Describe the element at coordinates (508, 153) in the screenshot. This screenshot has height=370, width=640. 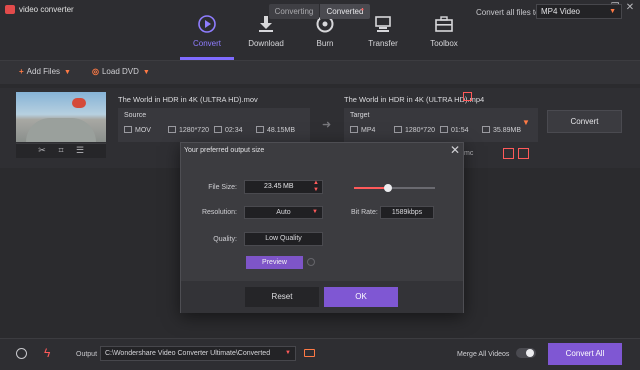
I see `subtitle-icon` at that location.